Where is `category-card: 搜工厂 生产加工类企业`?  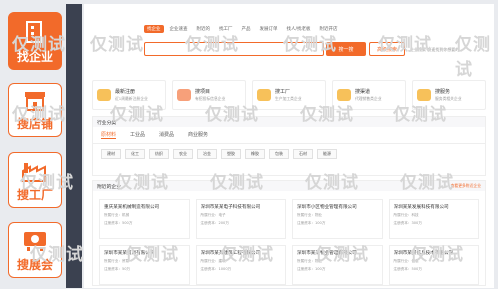 category-card: 搜工厂 生产加工类企业 is located at coordinates (289, 95).